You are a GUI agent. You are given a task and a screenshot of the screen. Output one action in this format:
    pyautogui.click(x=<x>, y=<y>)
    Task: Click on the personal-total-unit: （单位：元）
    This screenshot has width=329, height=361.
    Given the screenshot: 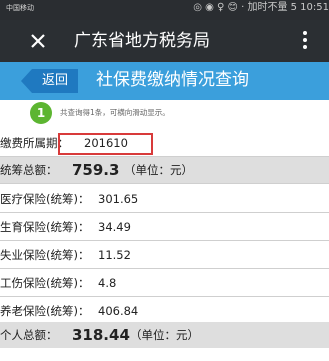 What is the action you would take?
    pyautogui.click(x=164, y=335)
    